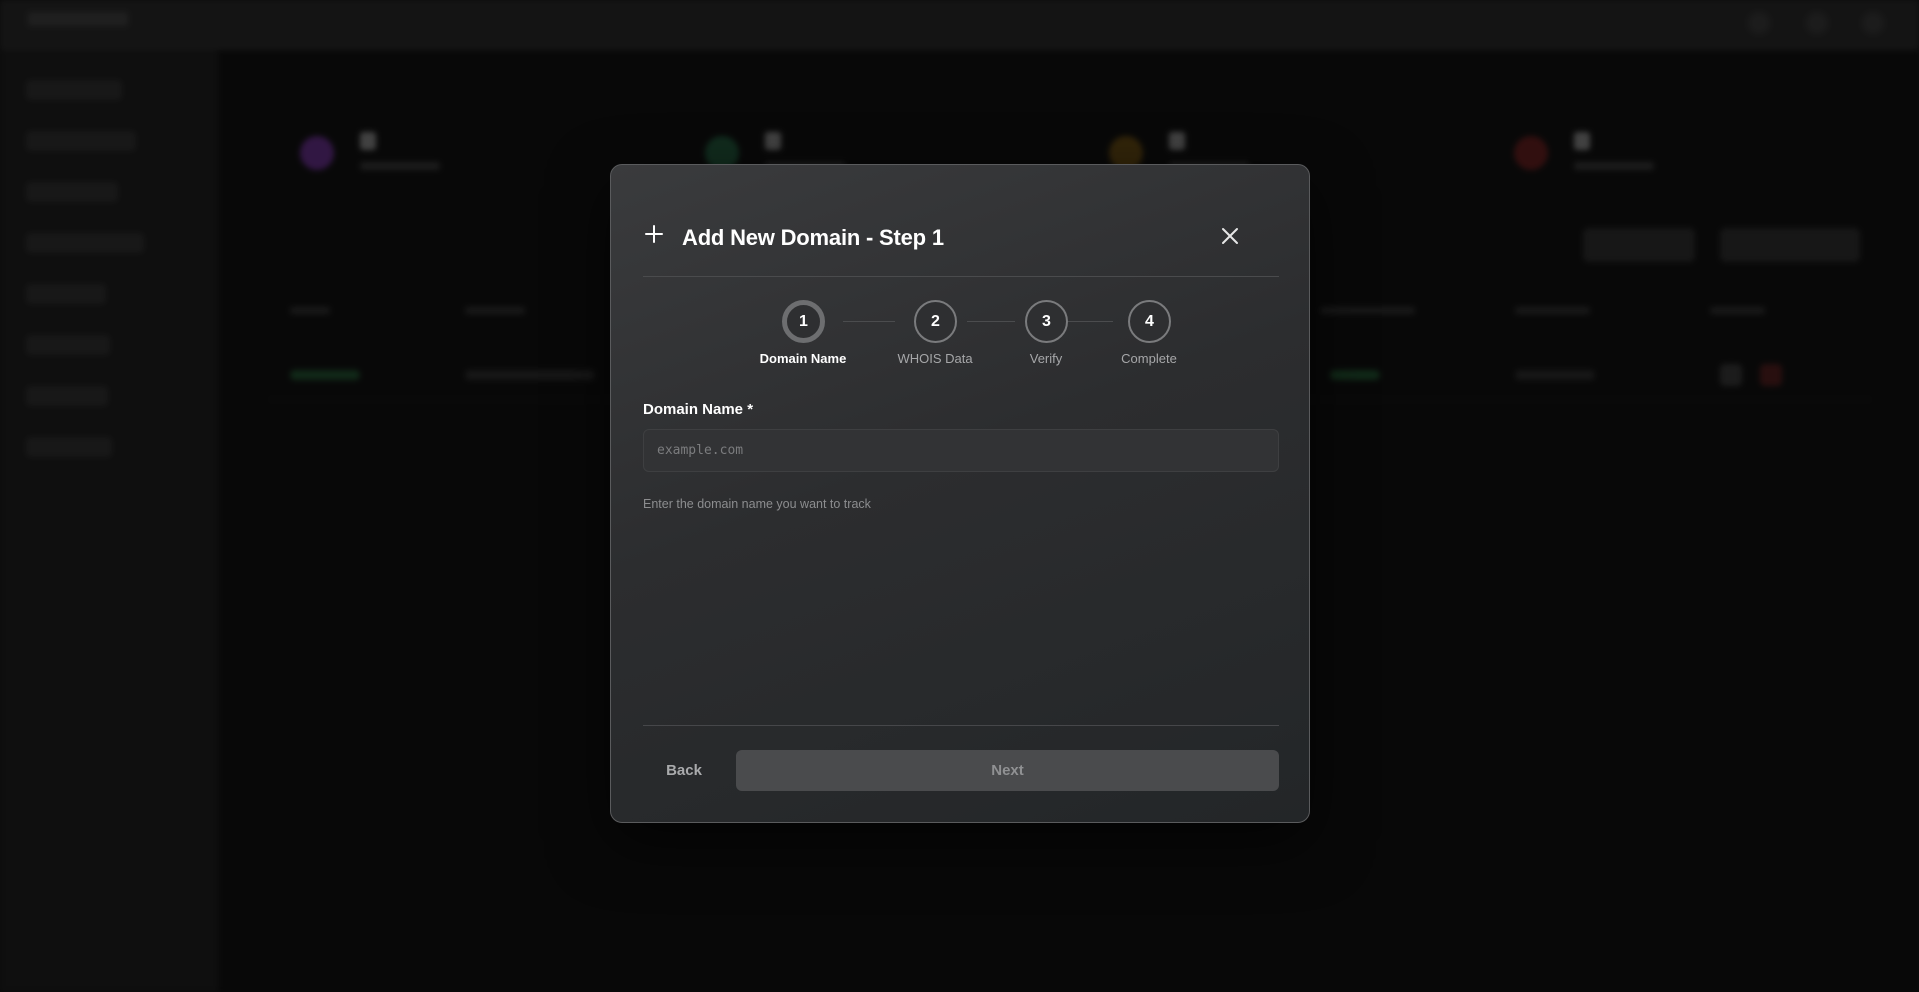  What do you see at coordinates (803, 358) in the screenshot?
I see `step-label: Domain Name` at bounding box center [803, 358].